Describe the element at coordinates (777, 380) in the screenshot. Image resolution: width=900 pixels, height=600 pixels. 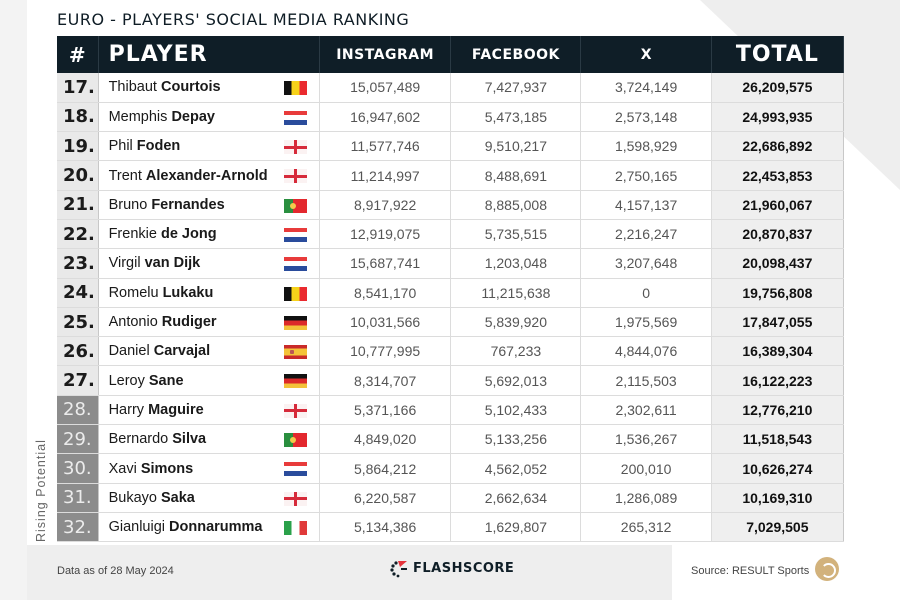
I see `total-cell: 16,122,223` at that location.